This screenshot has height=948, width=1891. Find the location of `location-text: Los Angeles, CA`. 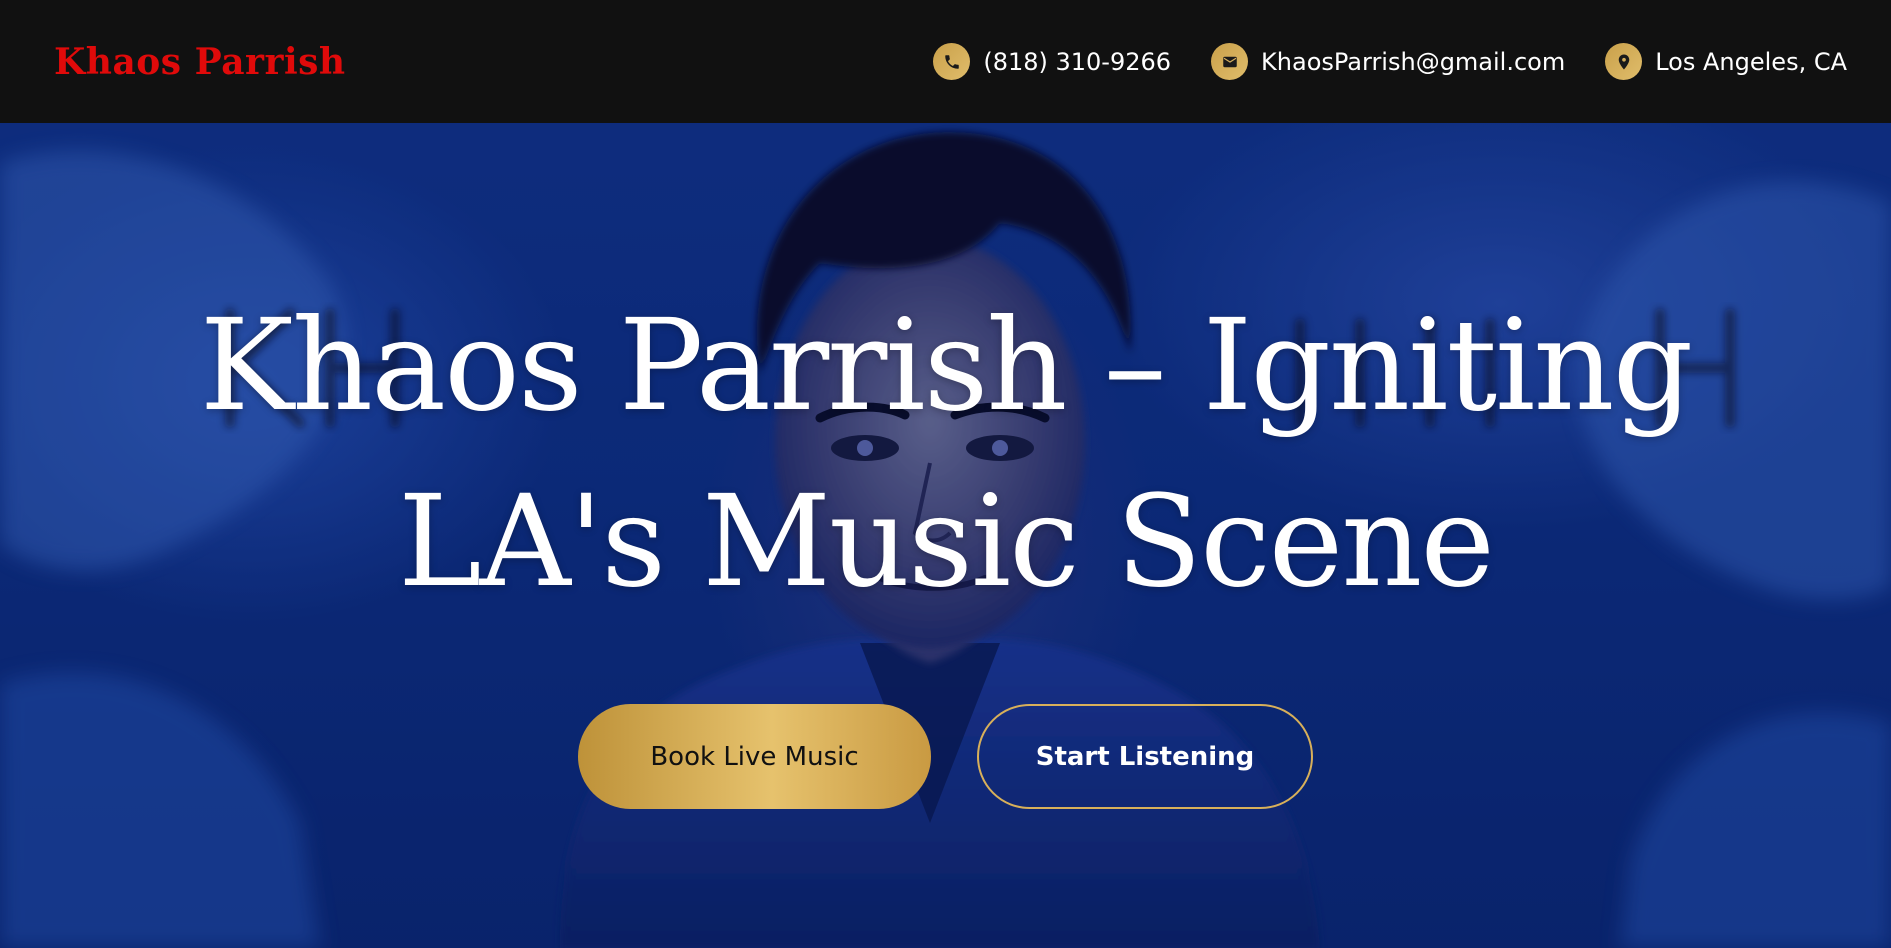

location-text: Los Angeles, CA is located at coordinates (1751, 61).